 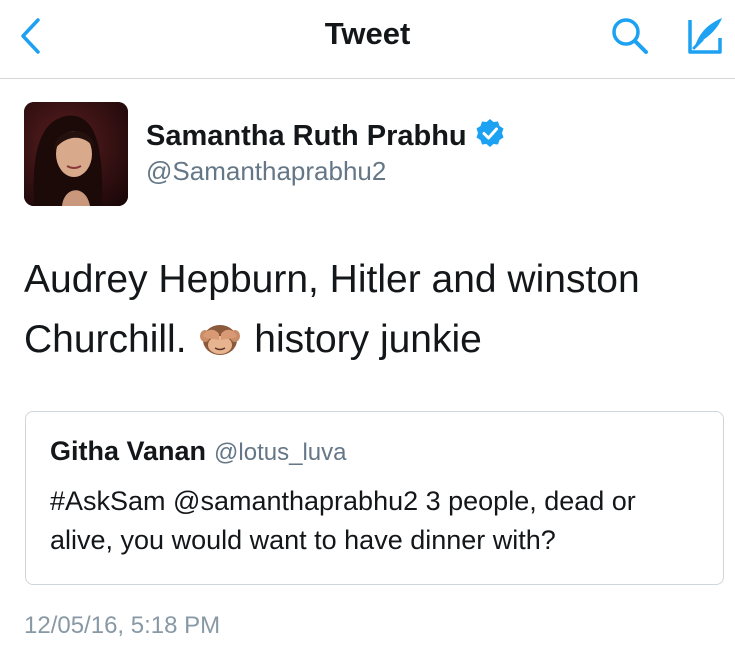 I want to click on tweet-text-part2: history junkie, so click(x=368, y=339).